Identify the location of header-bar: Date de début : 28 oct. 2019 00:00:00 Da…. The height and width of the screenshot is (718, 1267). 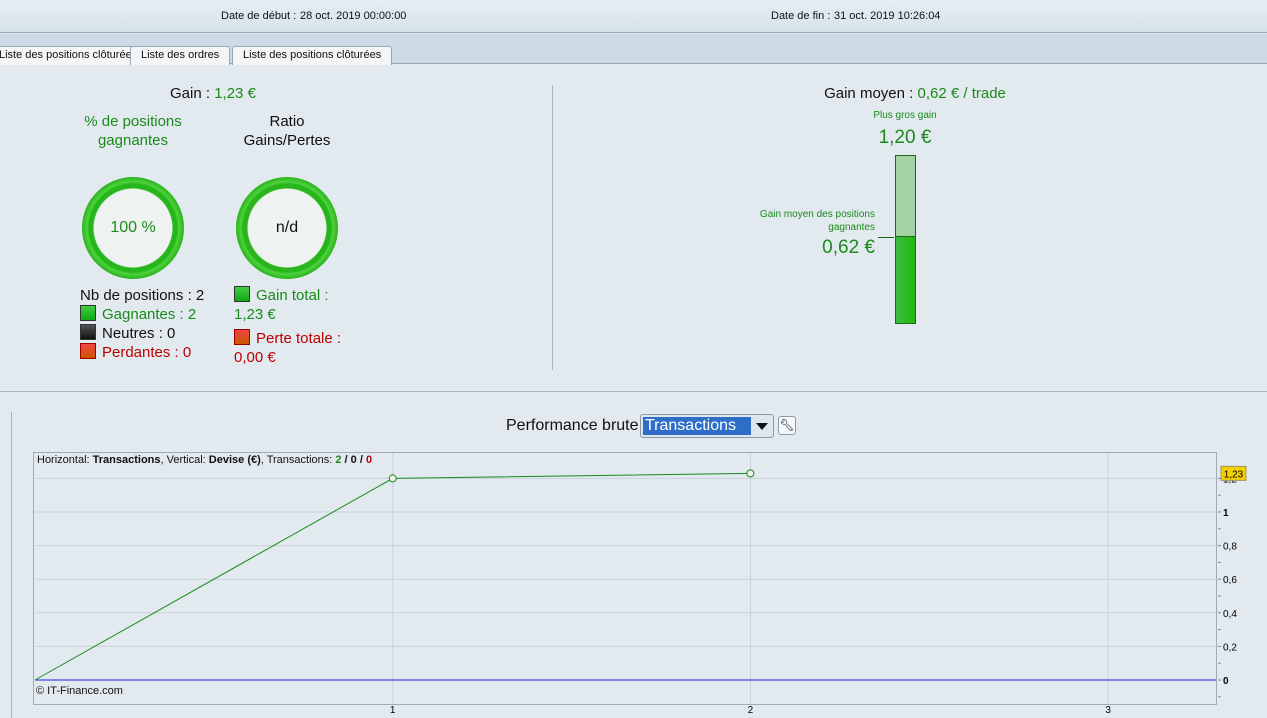
(633, 16).